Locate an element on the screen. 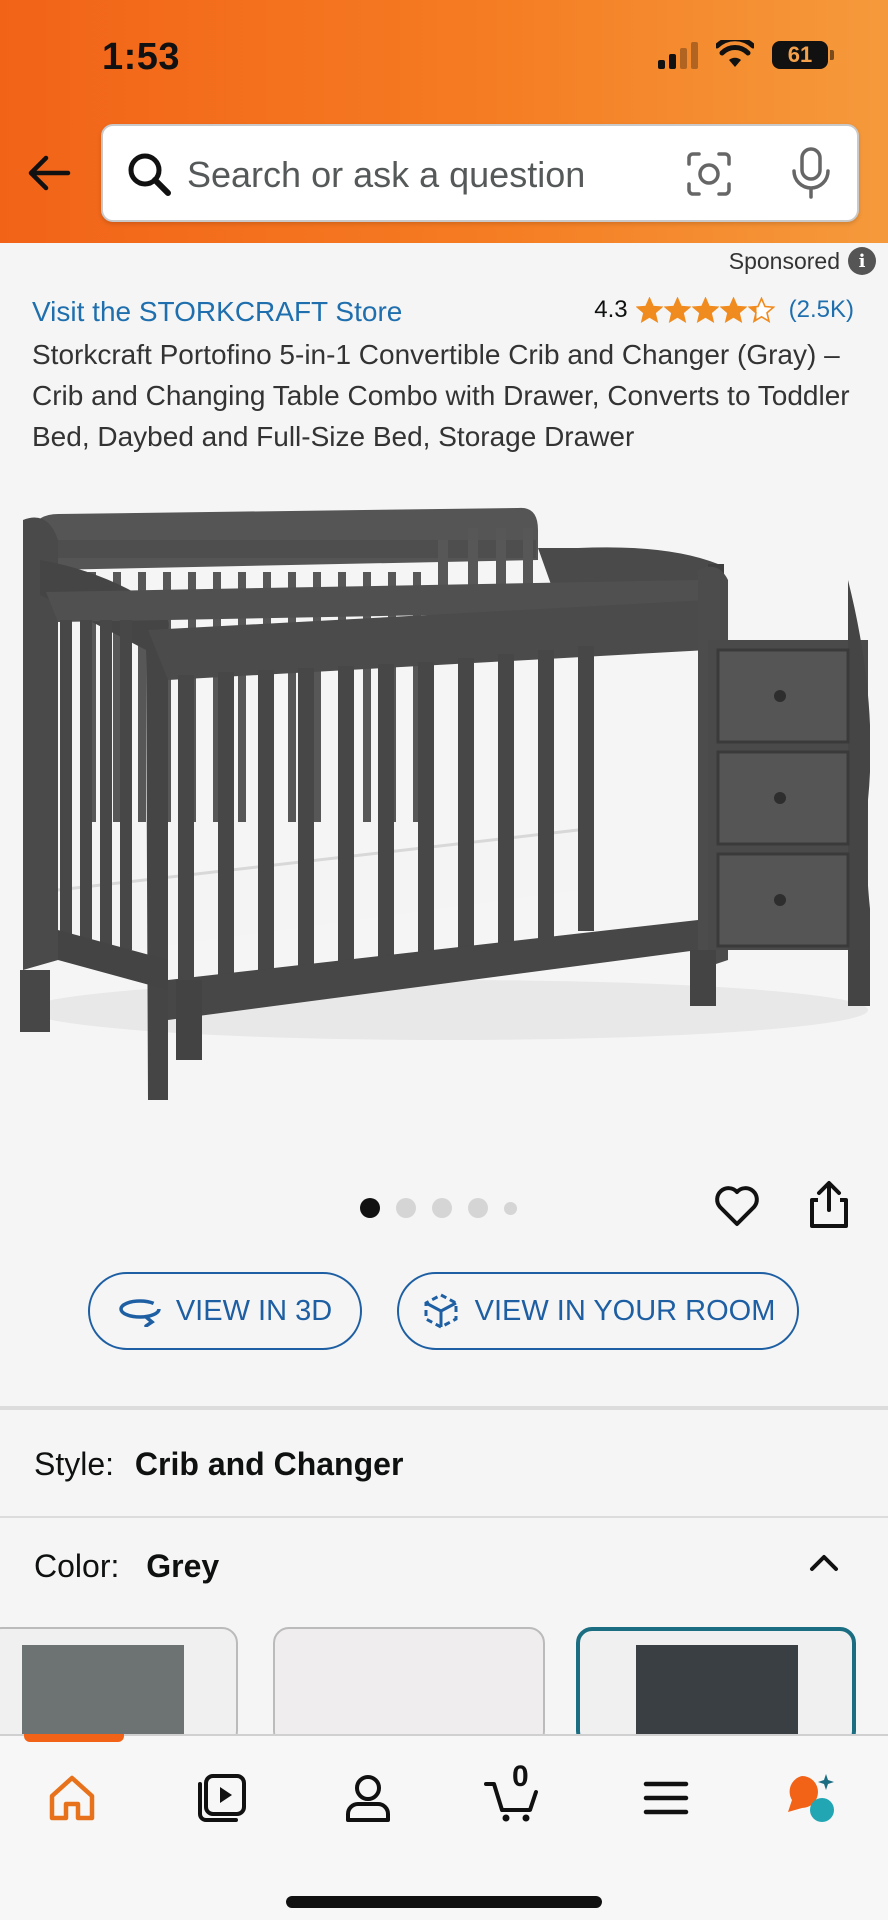 This screenshot has width=888, height=1920. style-selector: Style: Crib and Changer is located at coordinates (218, 1464).